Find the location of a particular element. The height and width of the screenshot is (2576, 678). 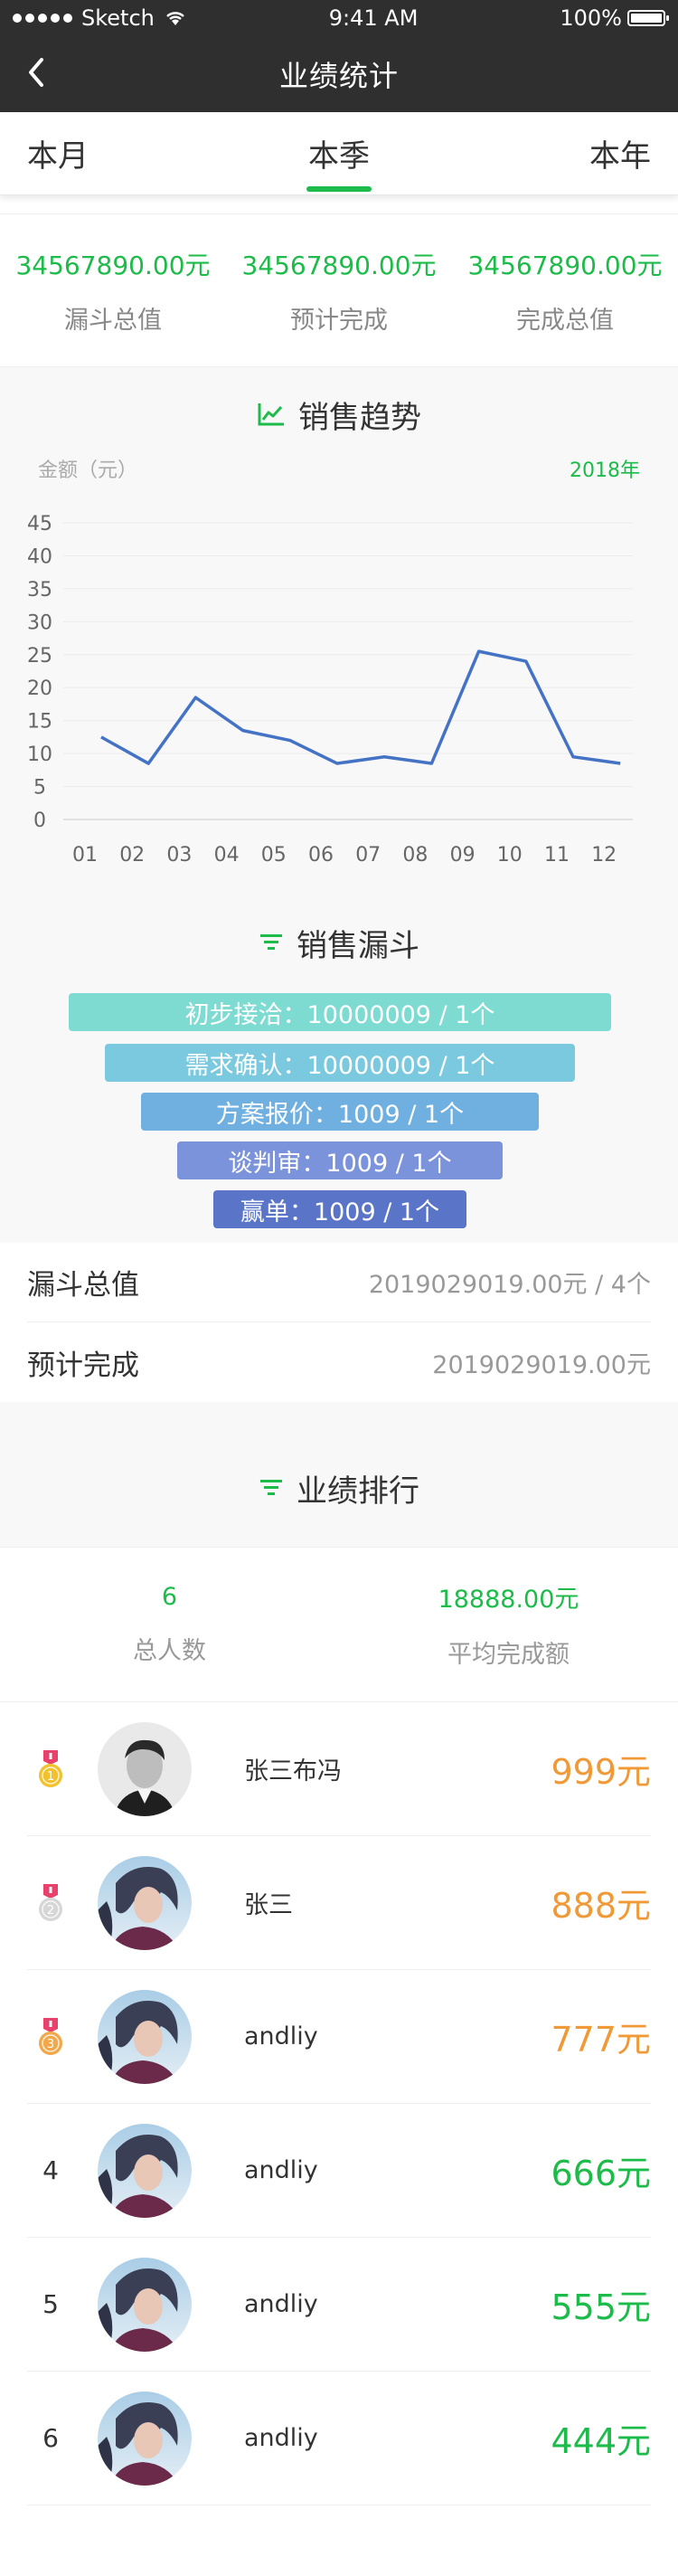

people-count-value: 6 is located at coordinates (169, 1597).